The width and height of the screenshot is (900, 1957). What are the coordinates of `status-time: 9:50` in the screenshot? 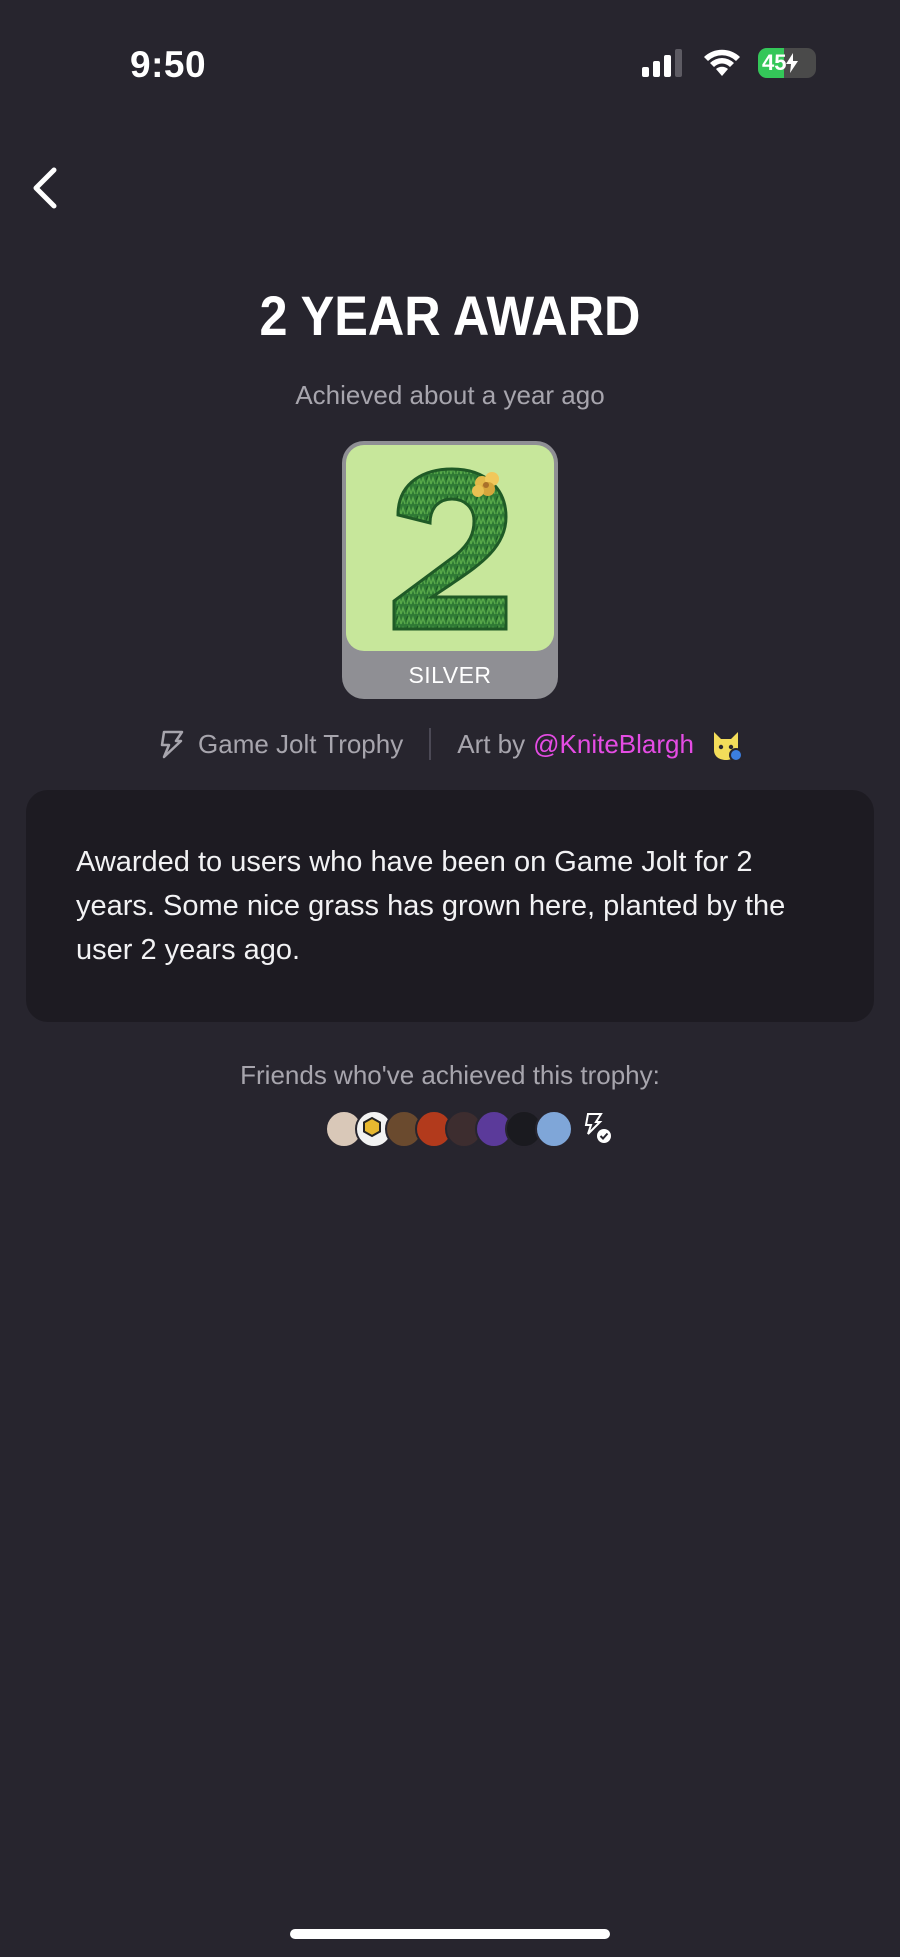 It's located at (168, 64).